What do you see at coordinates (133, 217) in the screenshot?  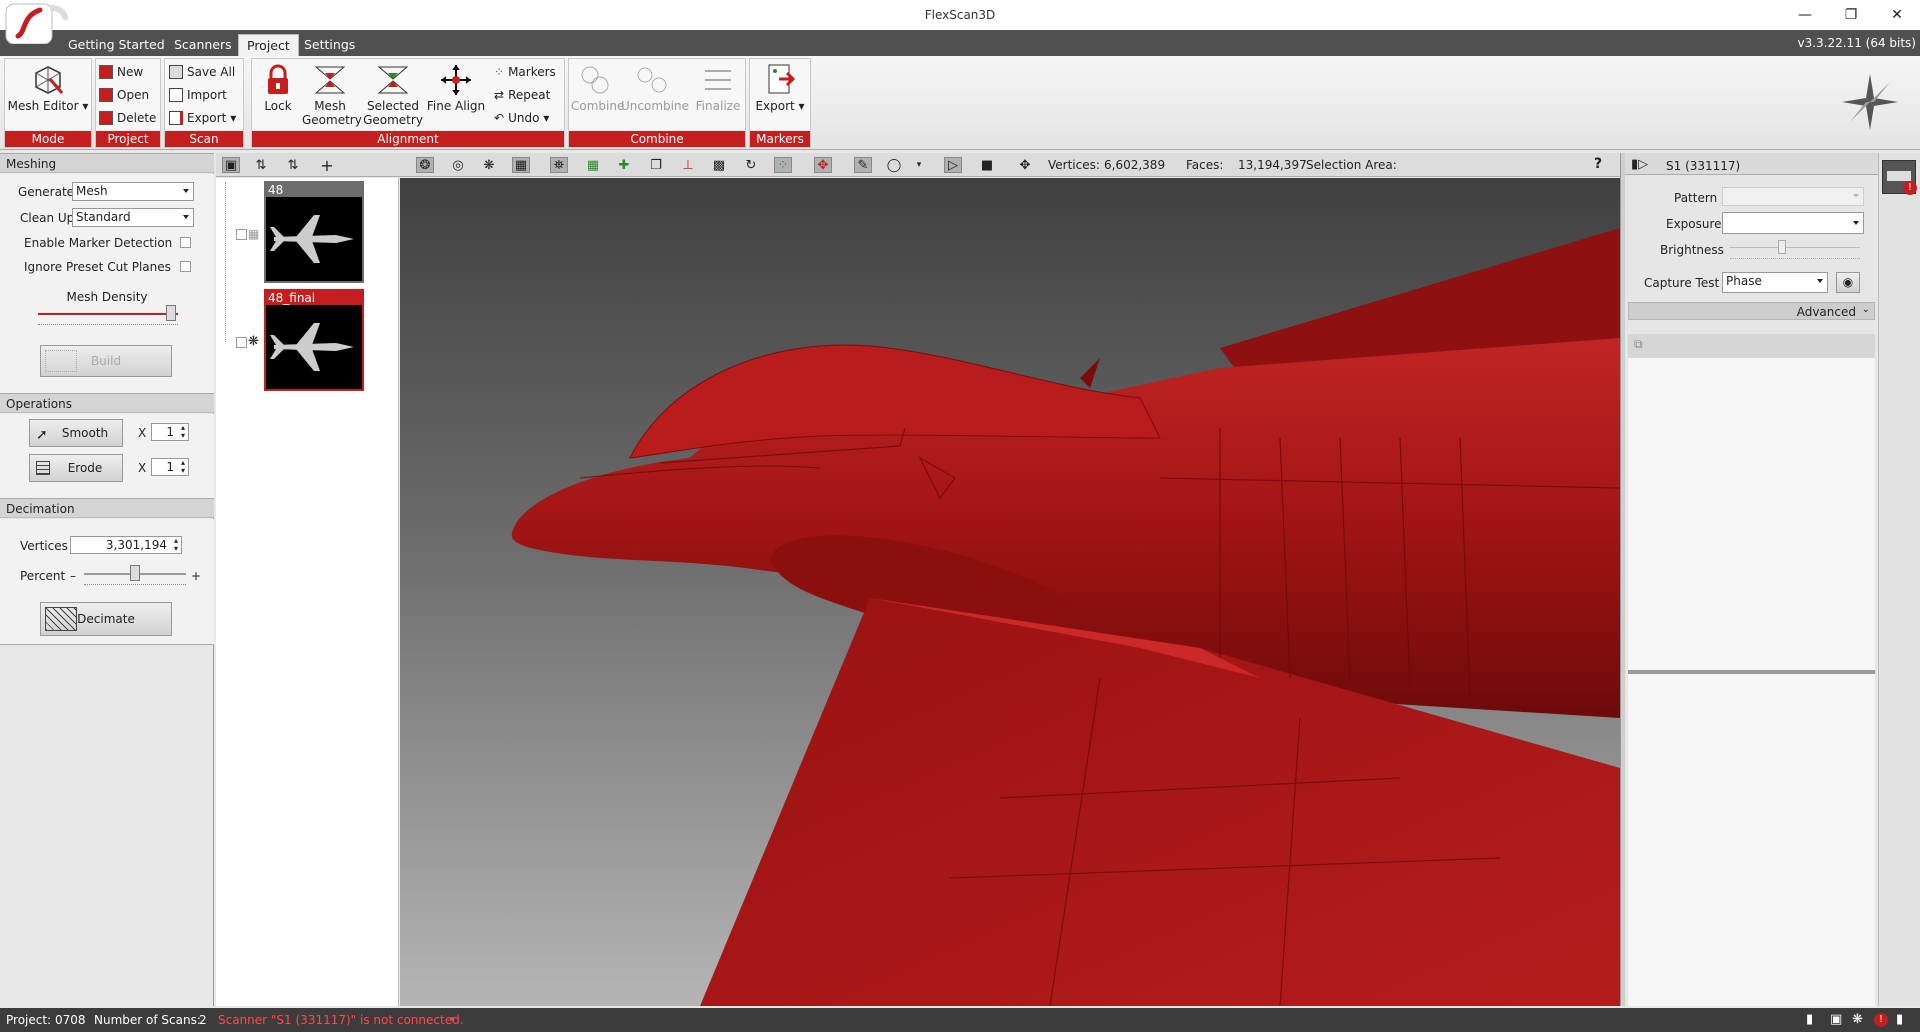 I see `cleanup-select: Standard` at bounding box center [133, 217].